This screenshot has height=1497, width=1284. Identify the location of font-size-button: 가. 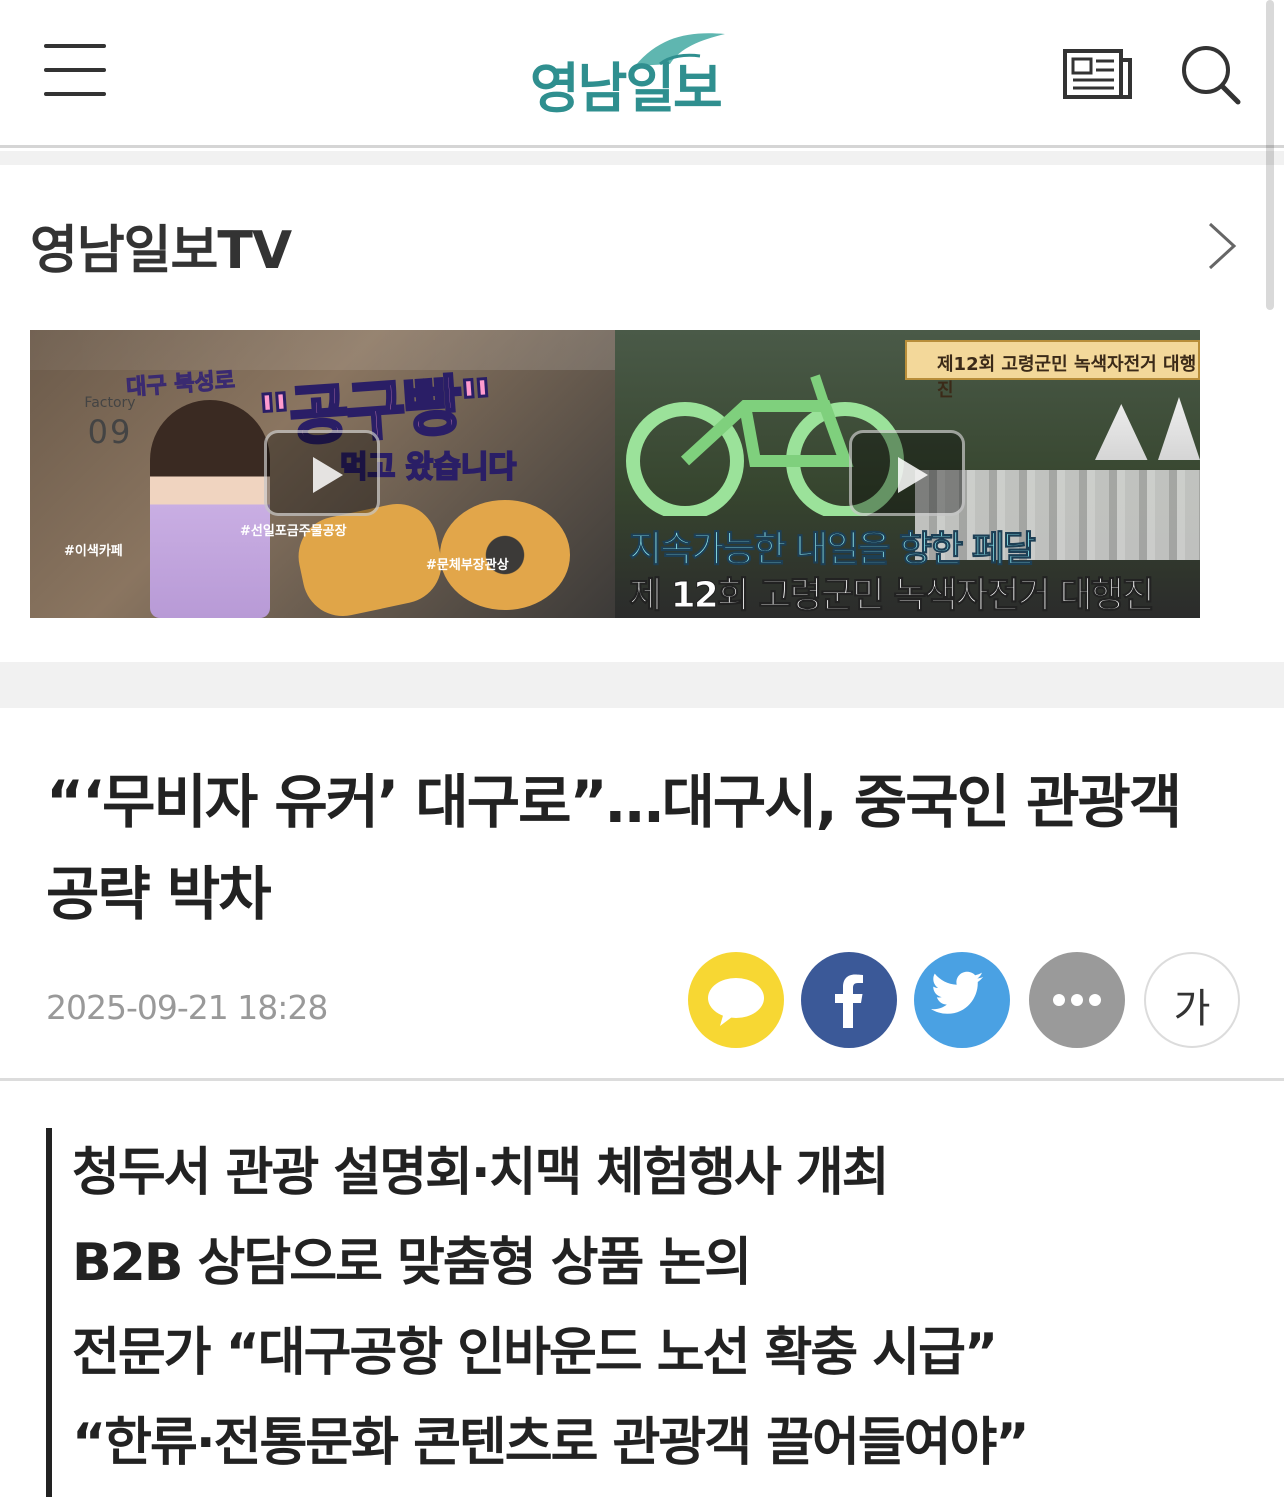
(1192, 1000).